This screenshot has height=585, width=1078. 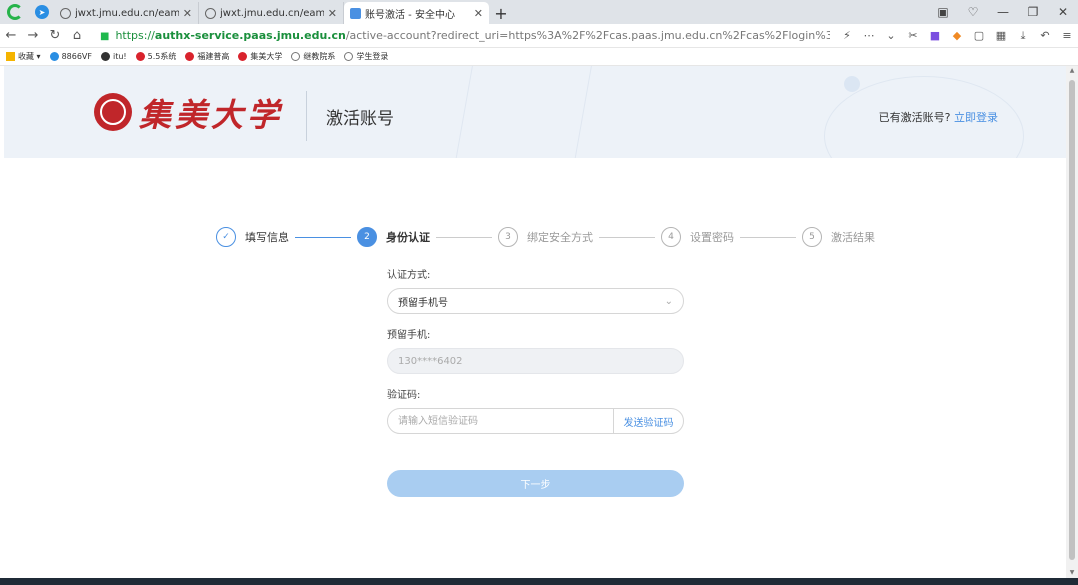 What do you see at coordinates (938, 117) in the screenshot?
I see `login-prompt: 已有激活账号? 立即登录` at bounding box center [938, 117].